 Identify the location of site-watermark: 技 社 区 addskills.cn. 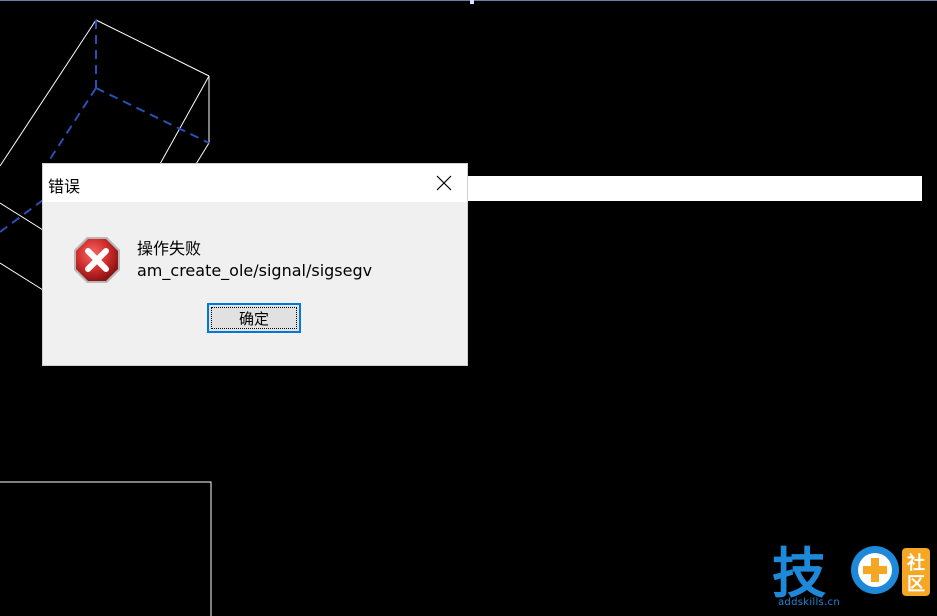
(852, 576).